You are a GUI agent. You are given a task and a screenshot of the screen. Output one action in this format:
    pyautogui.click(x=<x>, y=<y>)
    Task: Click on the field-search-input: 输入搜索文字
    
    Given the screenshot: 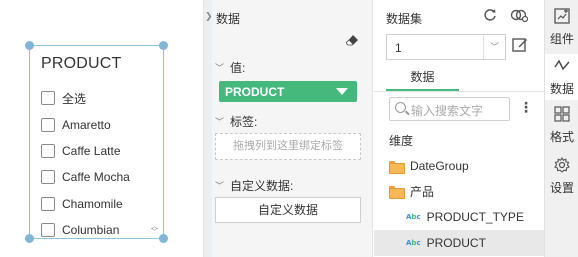 What is the action you would take?
    pyautogui.click(x=449, y=109)
    